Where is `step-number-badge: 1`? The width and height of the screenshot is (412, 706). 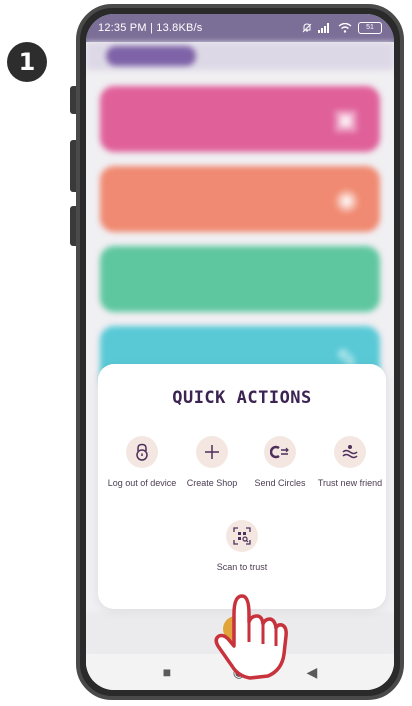 step-number-badge: 1 is located at coordinates (27, 62).